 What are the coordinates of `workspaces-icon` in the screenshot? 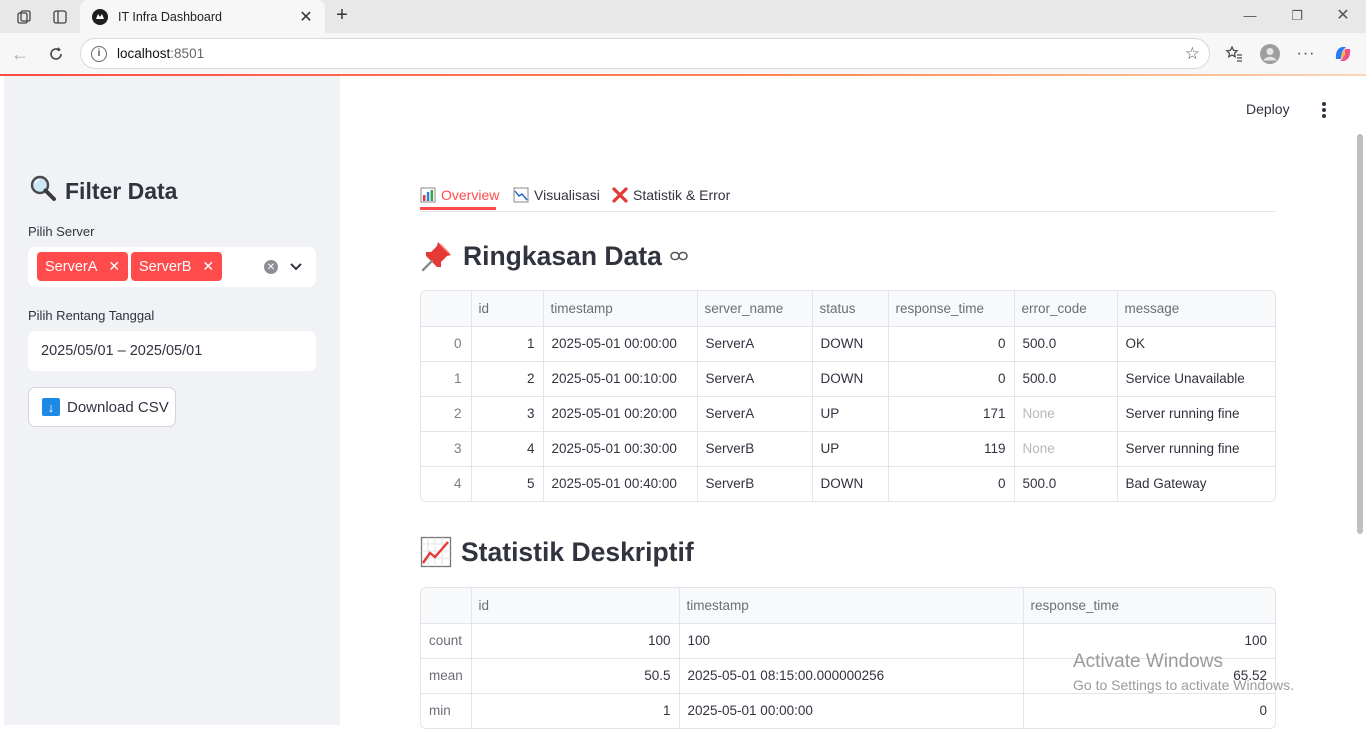 It's located at (24, 17).